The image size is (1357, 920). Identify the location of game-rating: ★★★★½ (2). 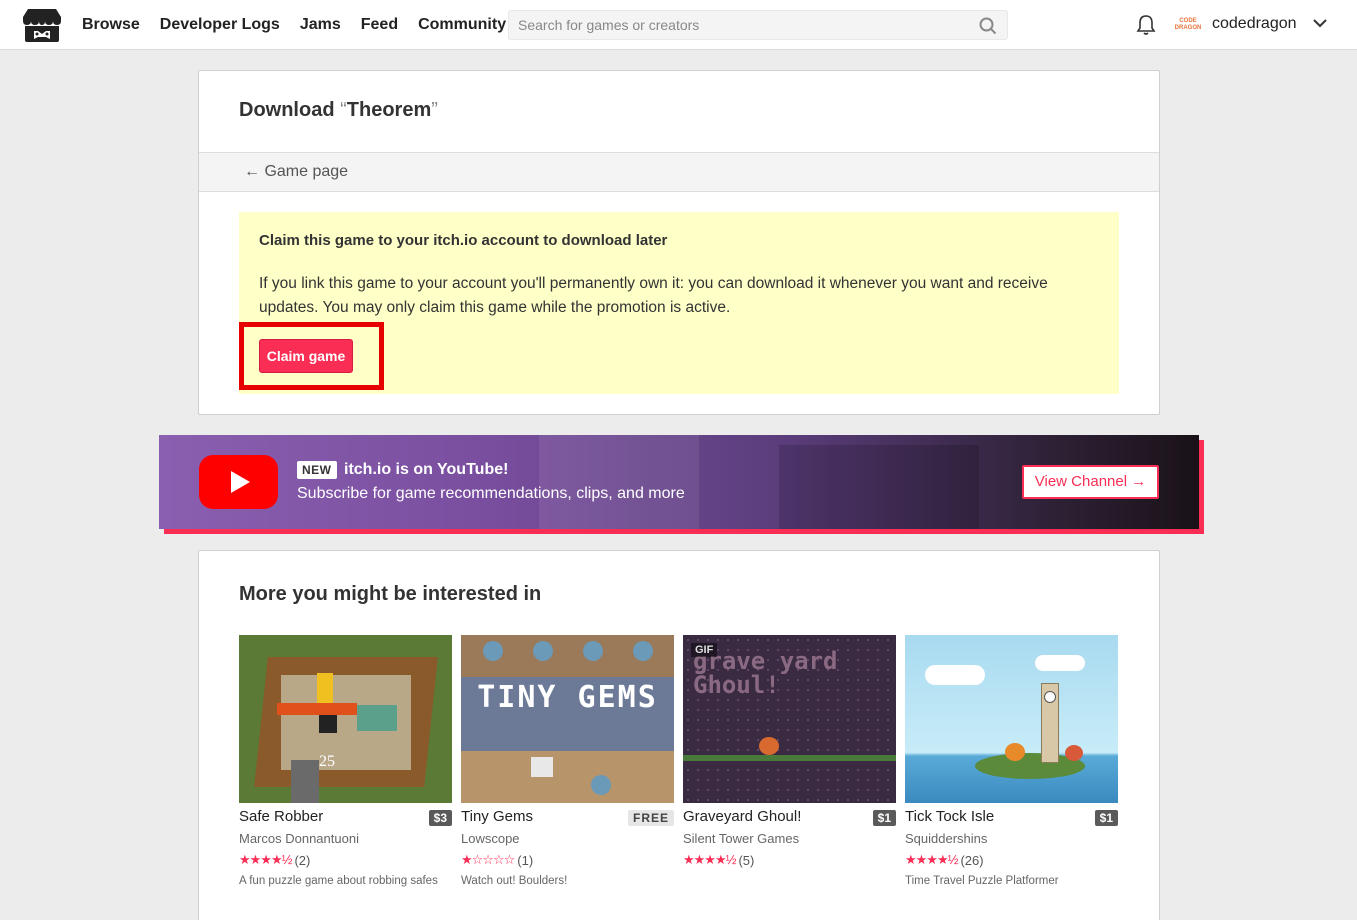
(274, 860).